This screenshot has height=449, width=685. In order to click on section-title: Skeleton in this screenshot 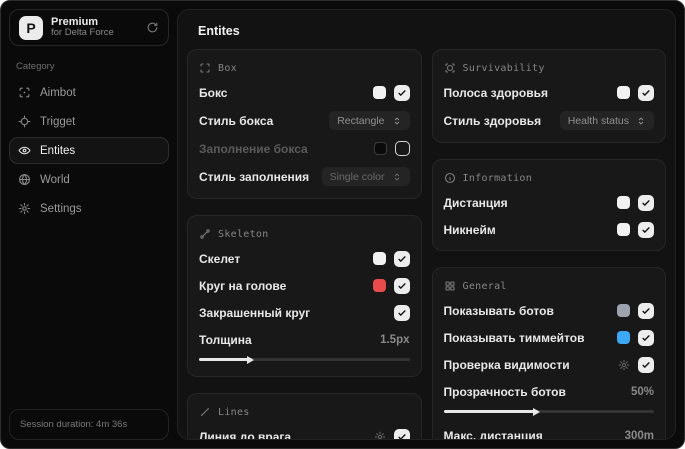, I will do `click(243, 234)`.